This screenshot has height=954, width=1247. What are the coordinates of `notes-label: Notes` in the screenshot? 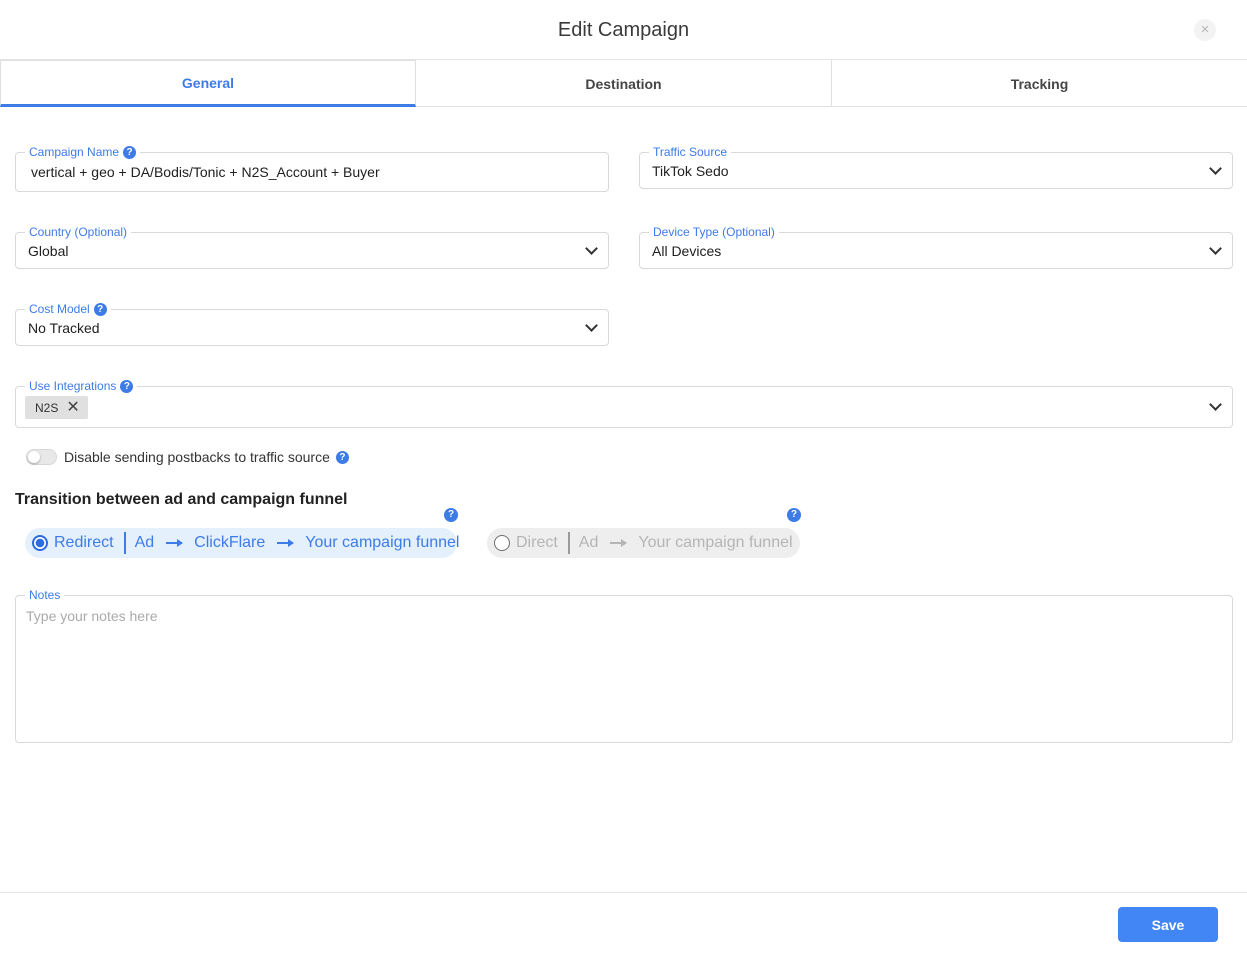 It's located at (45, 595).